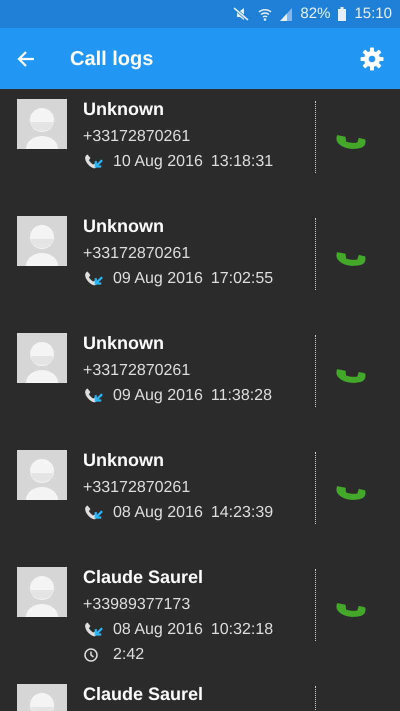 This screenshot has width=400, height=711. I want to click on call-time: 11:38:28, so click(241, 396).